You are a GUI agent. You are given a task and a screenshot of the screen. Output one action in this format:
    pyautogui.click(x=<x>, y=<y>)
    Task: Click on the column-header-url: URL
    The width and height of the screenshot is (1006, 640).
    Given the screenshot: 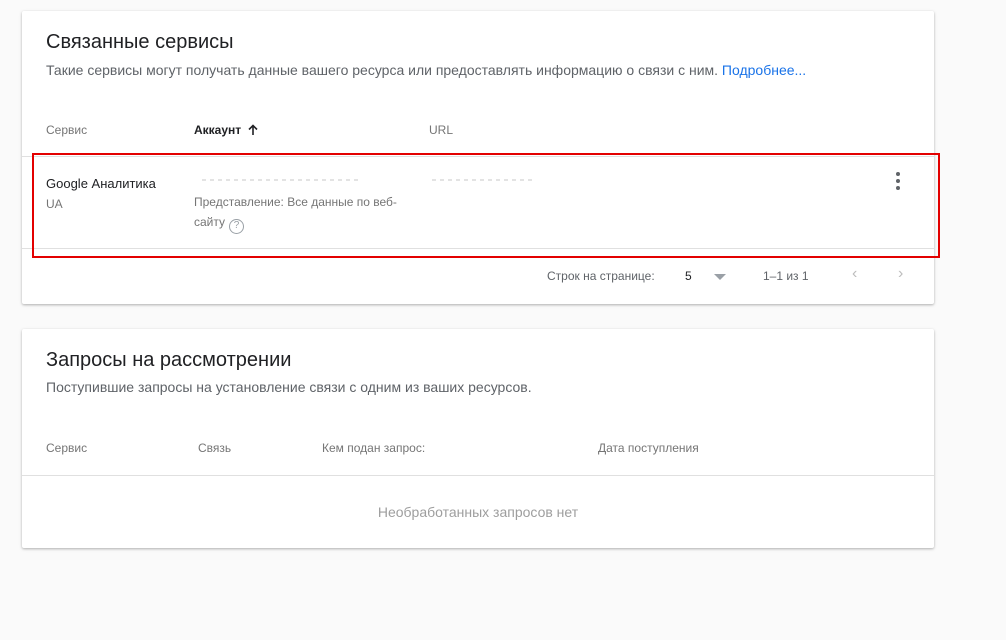 What is the action you would take?
    pyautogui.click(x=441, y=130)
    